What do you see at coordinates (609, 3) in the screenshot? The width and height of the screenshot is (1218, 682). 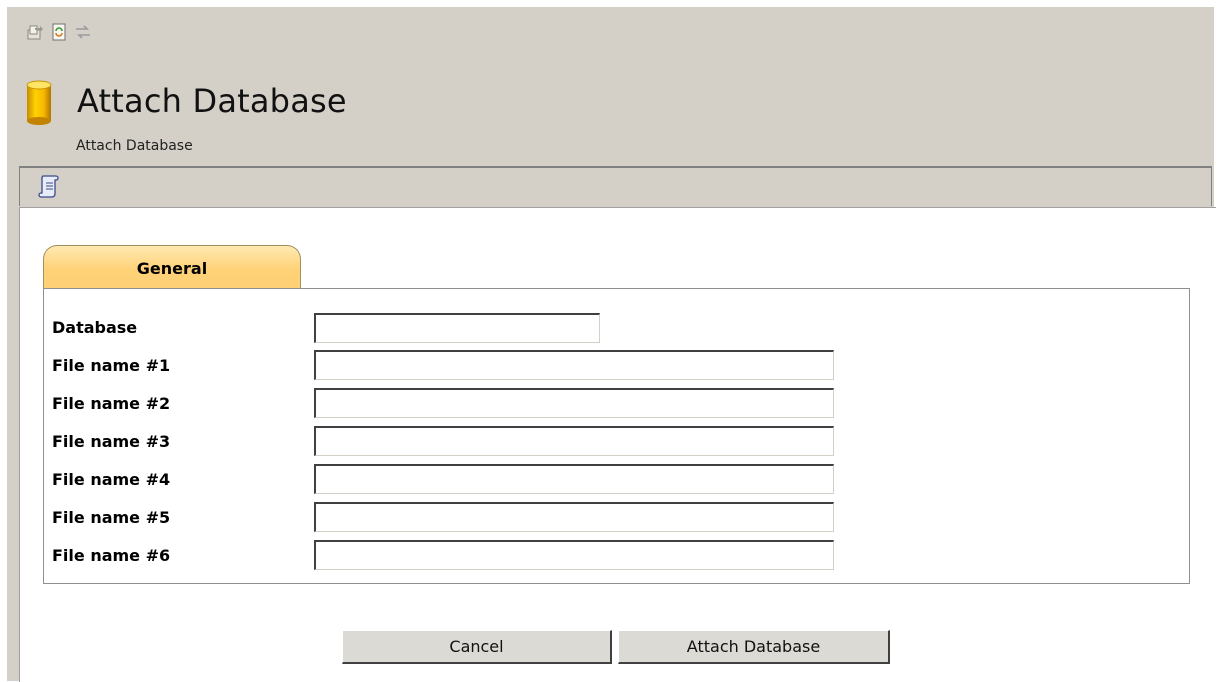 I see `top-edge` at bounding box center [609, 3].